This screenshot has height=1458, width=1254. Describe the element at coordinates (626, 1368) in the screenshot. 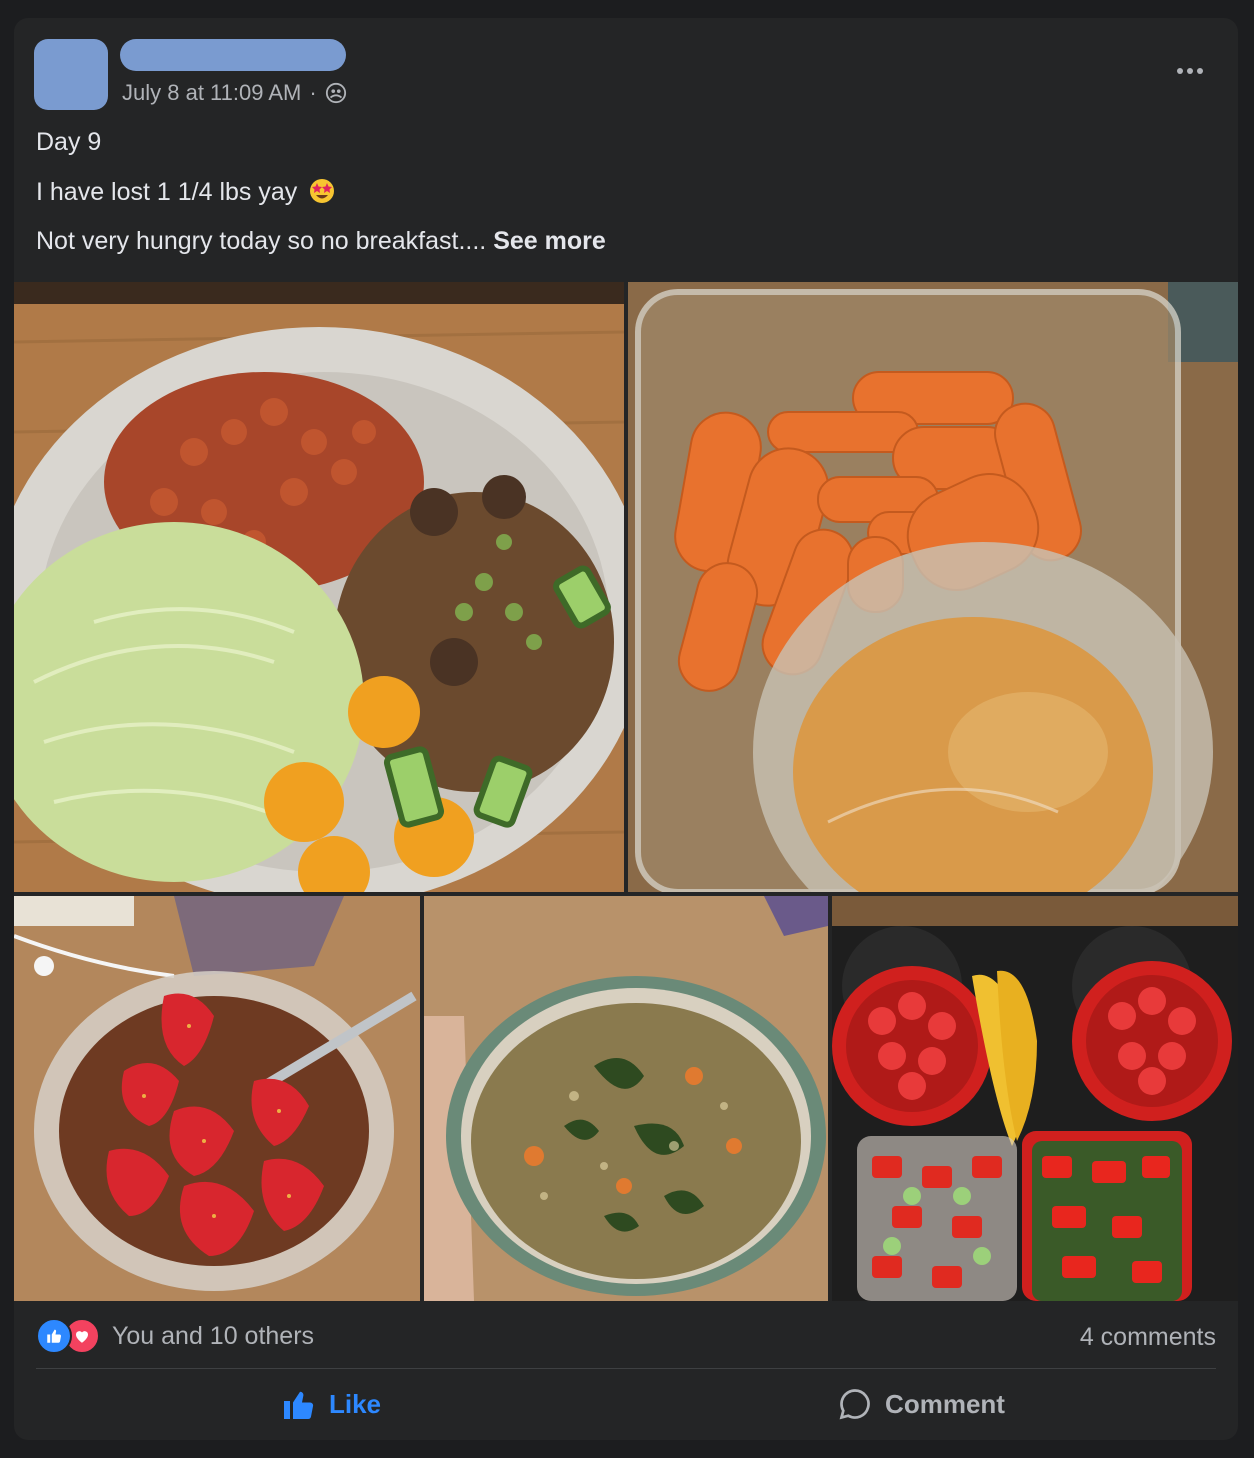

I see `footer-divider` at that location.